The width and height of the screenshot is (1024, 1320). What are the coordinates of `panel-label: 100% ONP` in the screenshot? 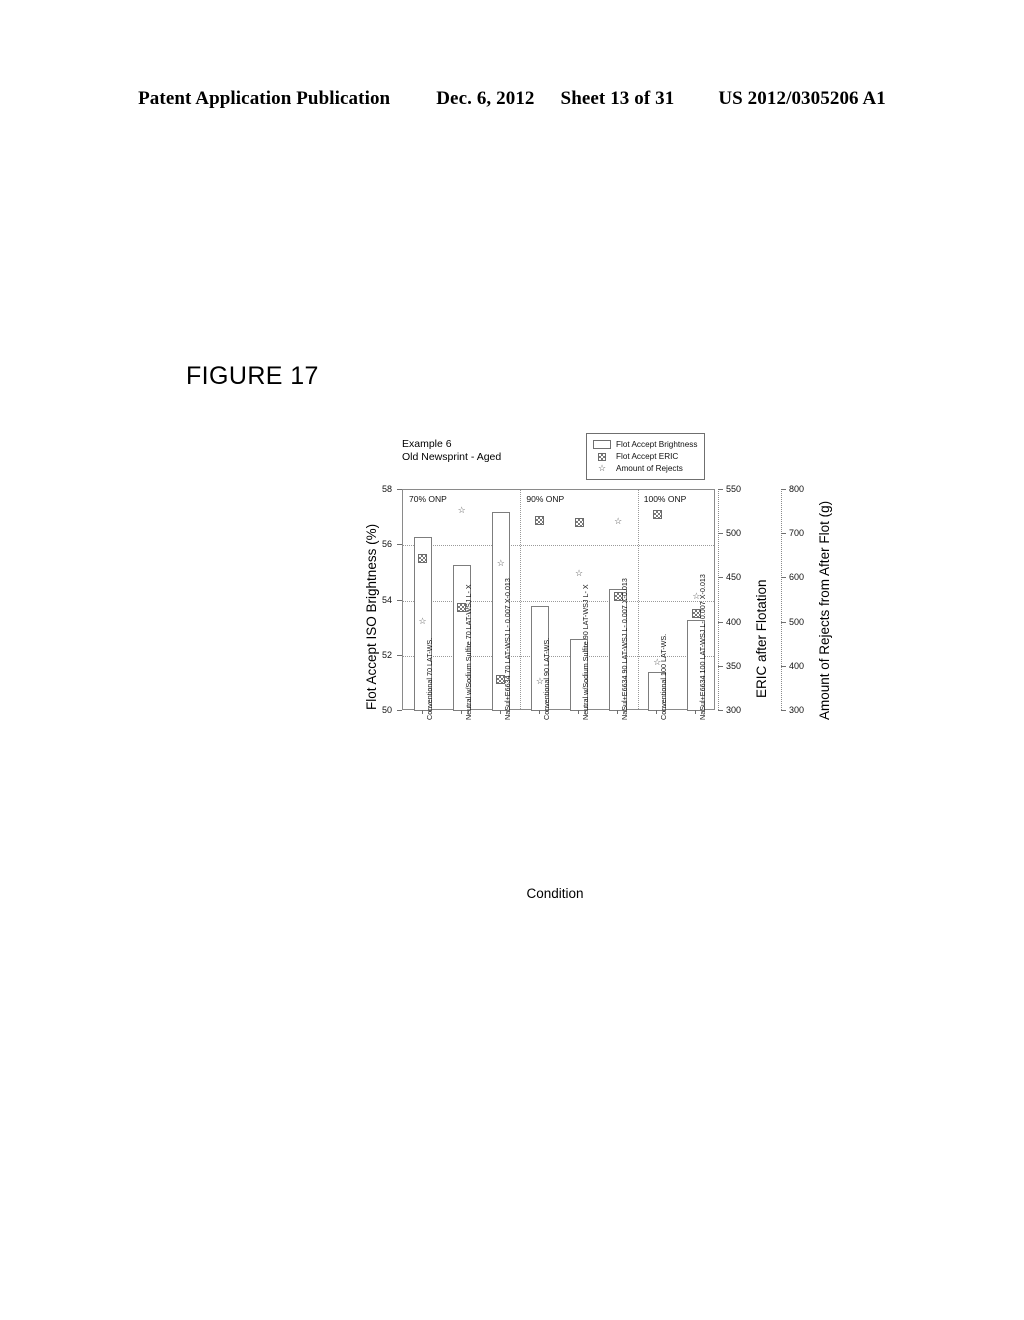 It's located at (665, 499).